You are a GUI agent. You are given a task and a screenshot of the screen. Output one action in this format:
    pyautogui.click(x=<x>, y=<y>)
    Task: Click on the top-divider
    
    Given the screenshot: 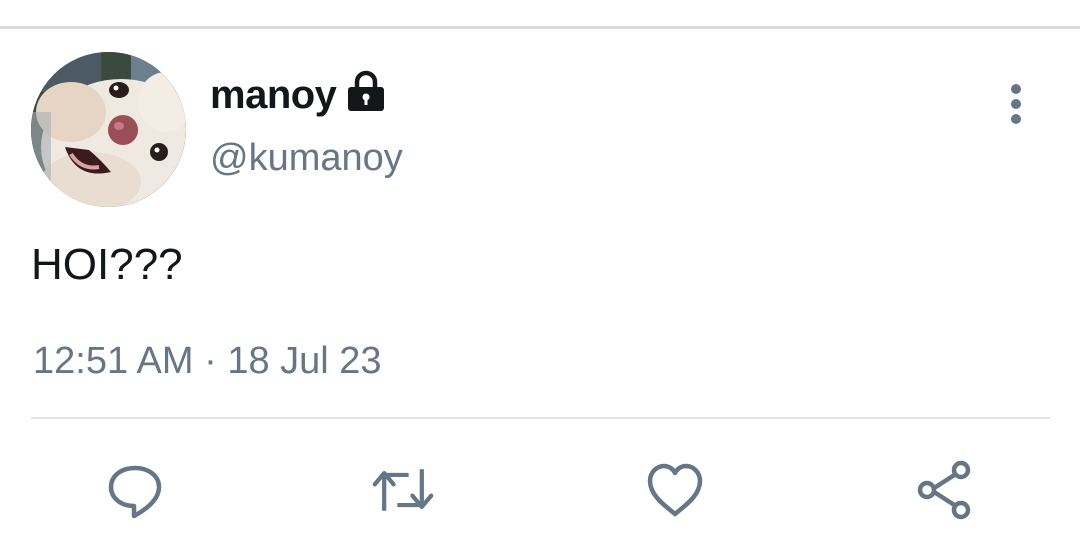 What is the action you would take?
    pyautogui.click(x=540, y=27)
    